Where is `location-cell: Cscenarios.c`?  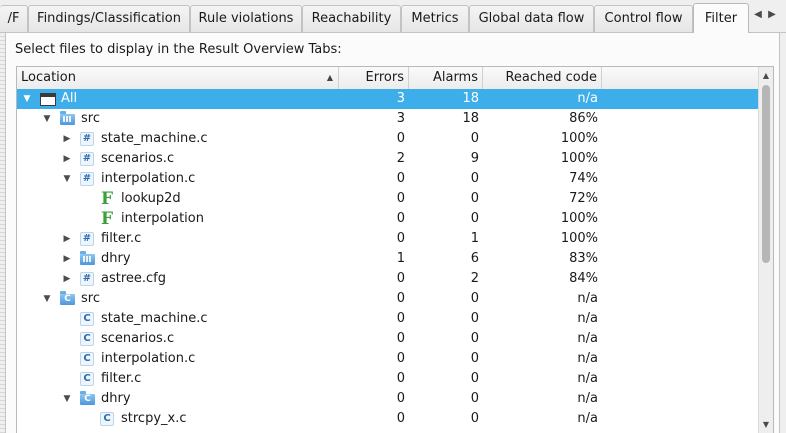
location-cell: Cscenarios.c is located at coordinates (178, 339).